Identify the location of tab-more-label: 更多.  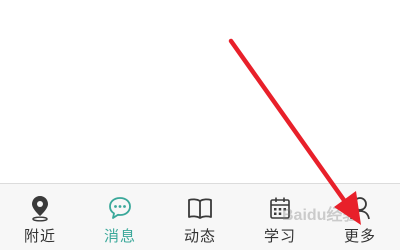
(359, 236).